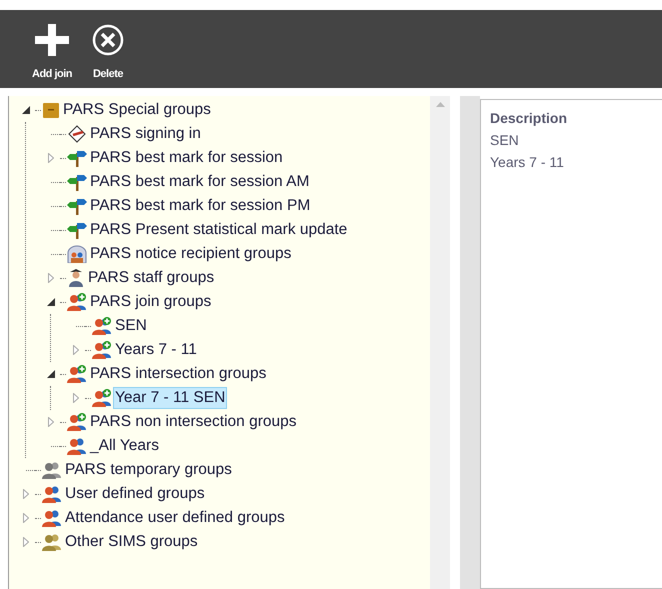 The image size is (662, 589). Describe the element at coordinates (135, 494) in the screenshot. I see `tree-item: User defined groups` at that location.